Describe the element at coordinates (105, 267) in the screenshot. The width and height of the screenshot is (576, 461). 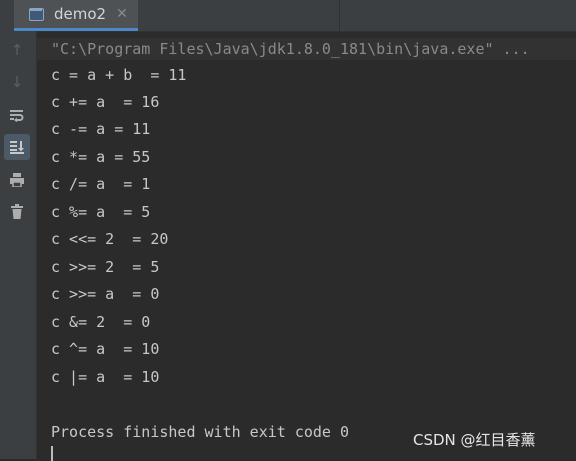
I see `output-line: c >>= 2 = 5` at that location.